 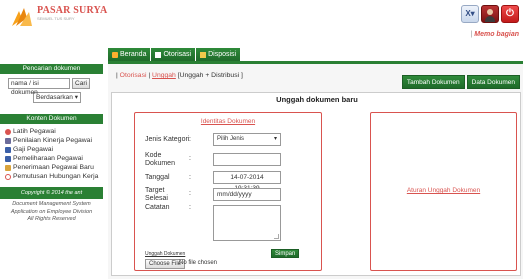 I want to click on tab-disposisi-label: Disposisi, so click(x=222, y=54).